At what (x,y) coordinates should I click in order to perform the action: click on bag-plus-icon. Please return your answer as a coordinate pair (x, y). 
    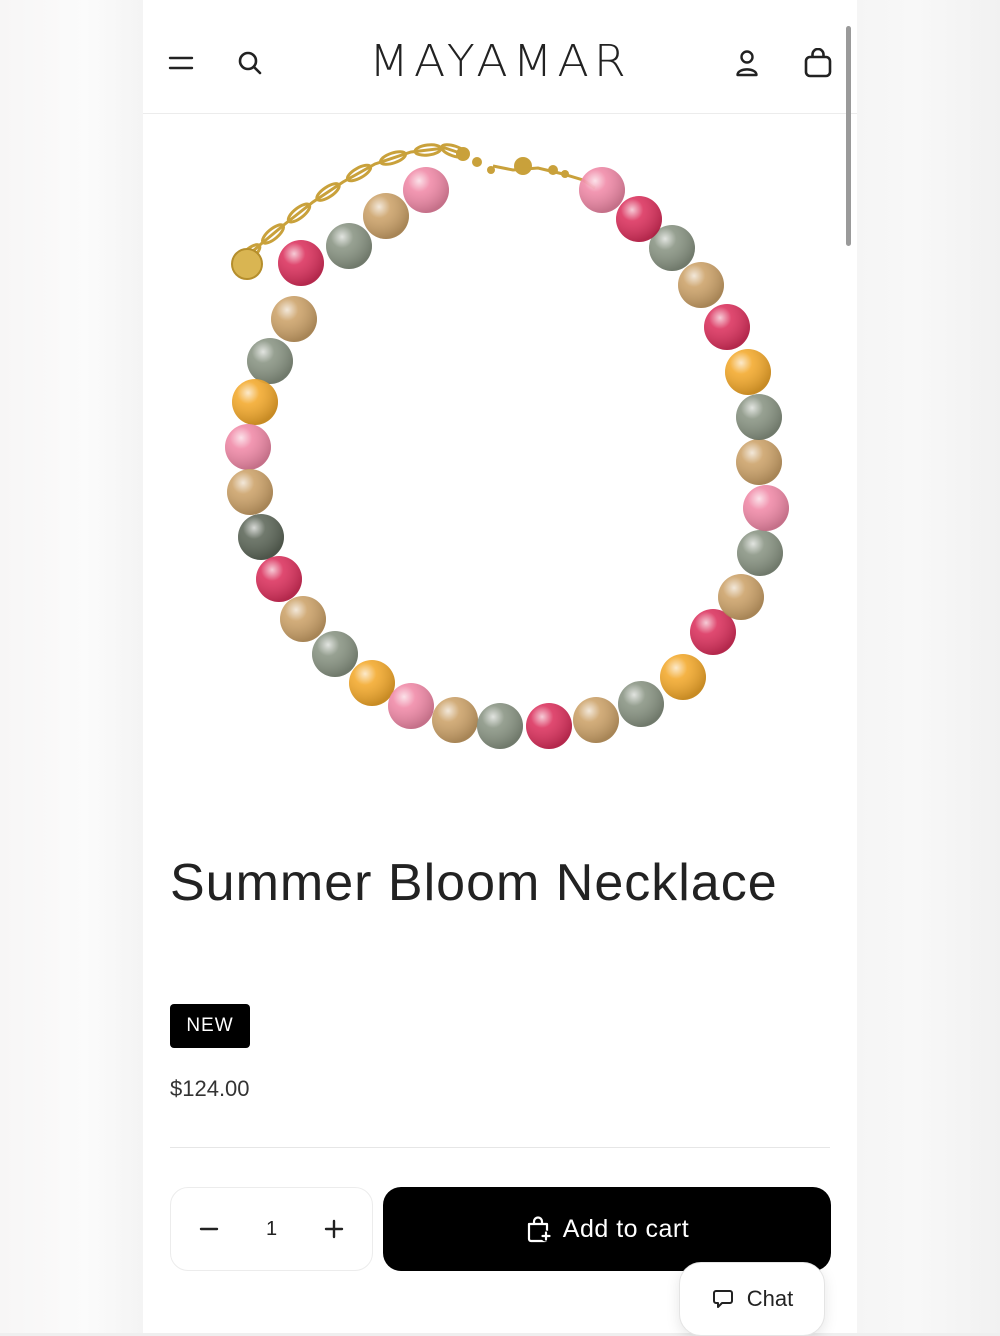
    Looking at the image, I should click on (539, 1229).